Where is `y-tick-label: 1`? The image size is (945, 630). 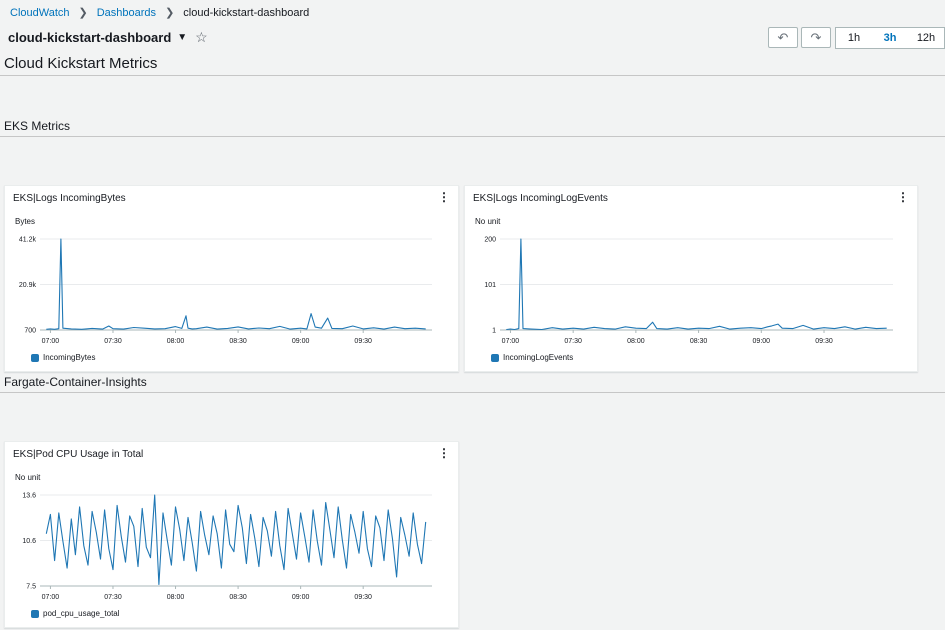 y-tick-label: 1 is located at coordinates (494, 331).